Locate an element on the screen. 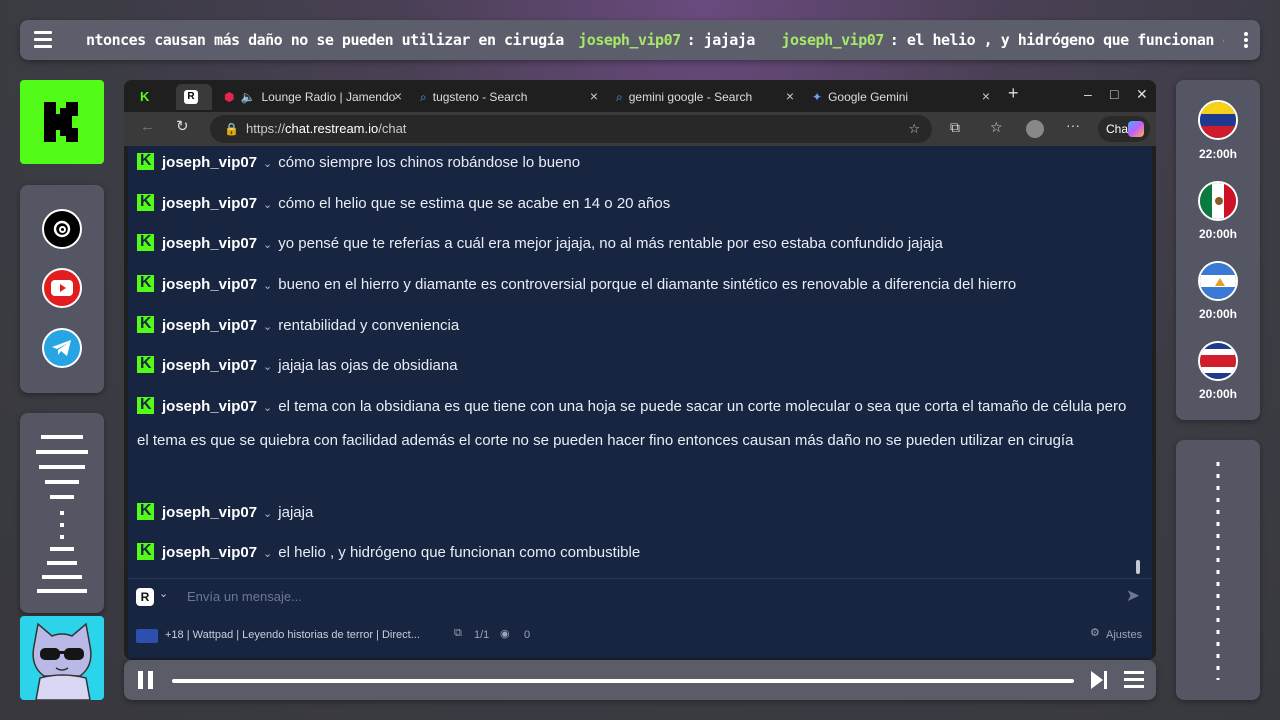 The width and height of the screenshot is (1280, 720). telegram-icon is located at coordinates (62, 348).